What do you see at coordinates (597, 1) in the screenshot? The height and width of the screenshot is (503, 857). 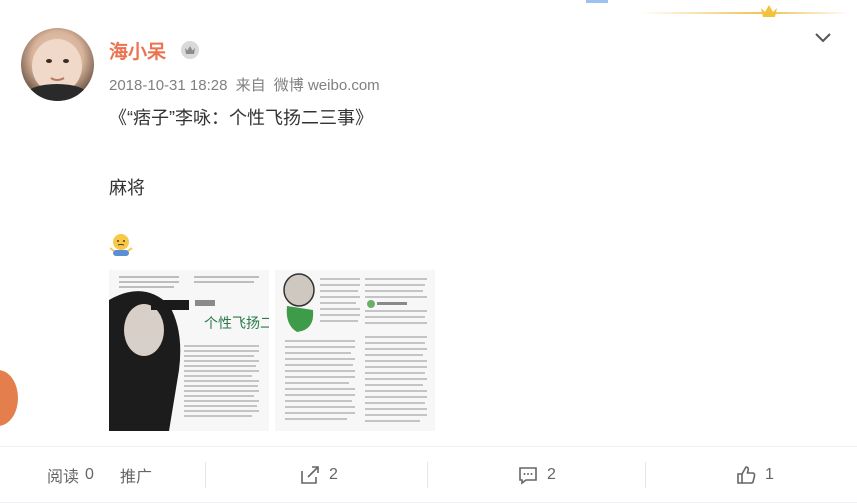 I see `top-accent-bar` at bounding box center [597, 1].